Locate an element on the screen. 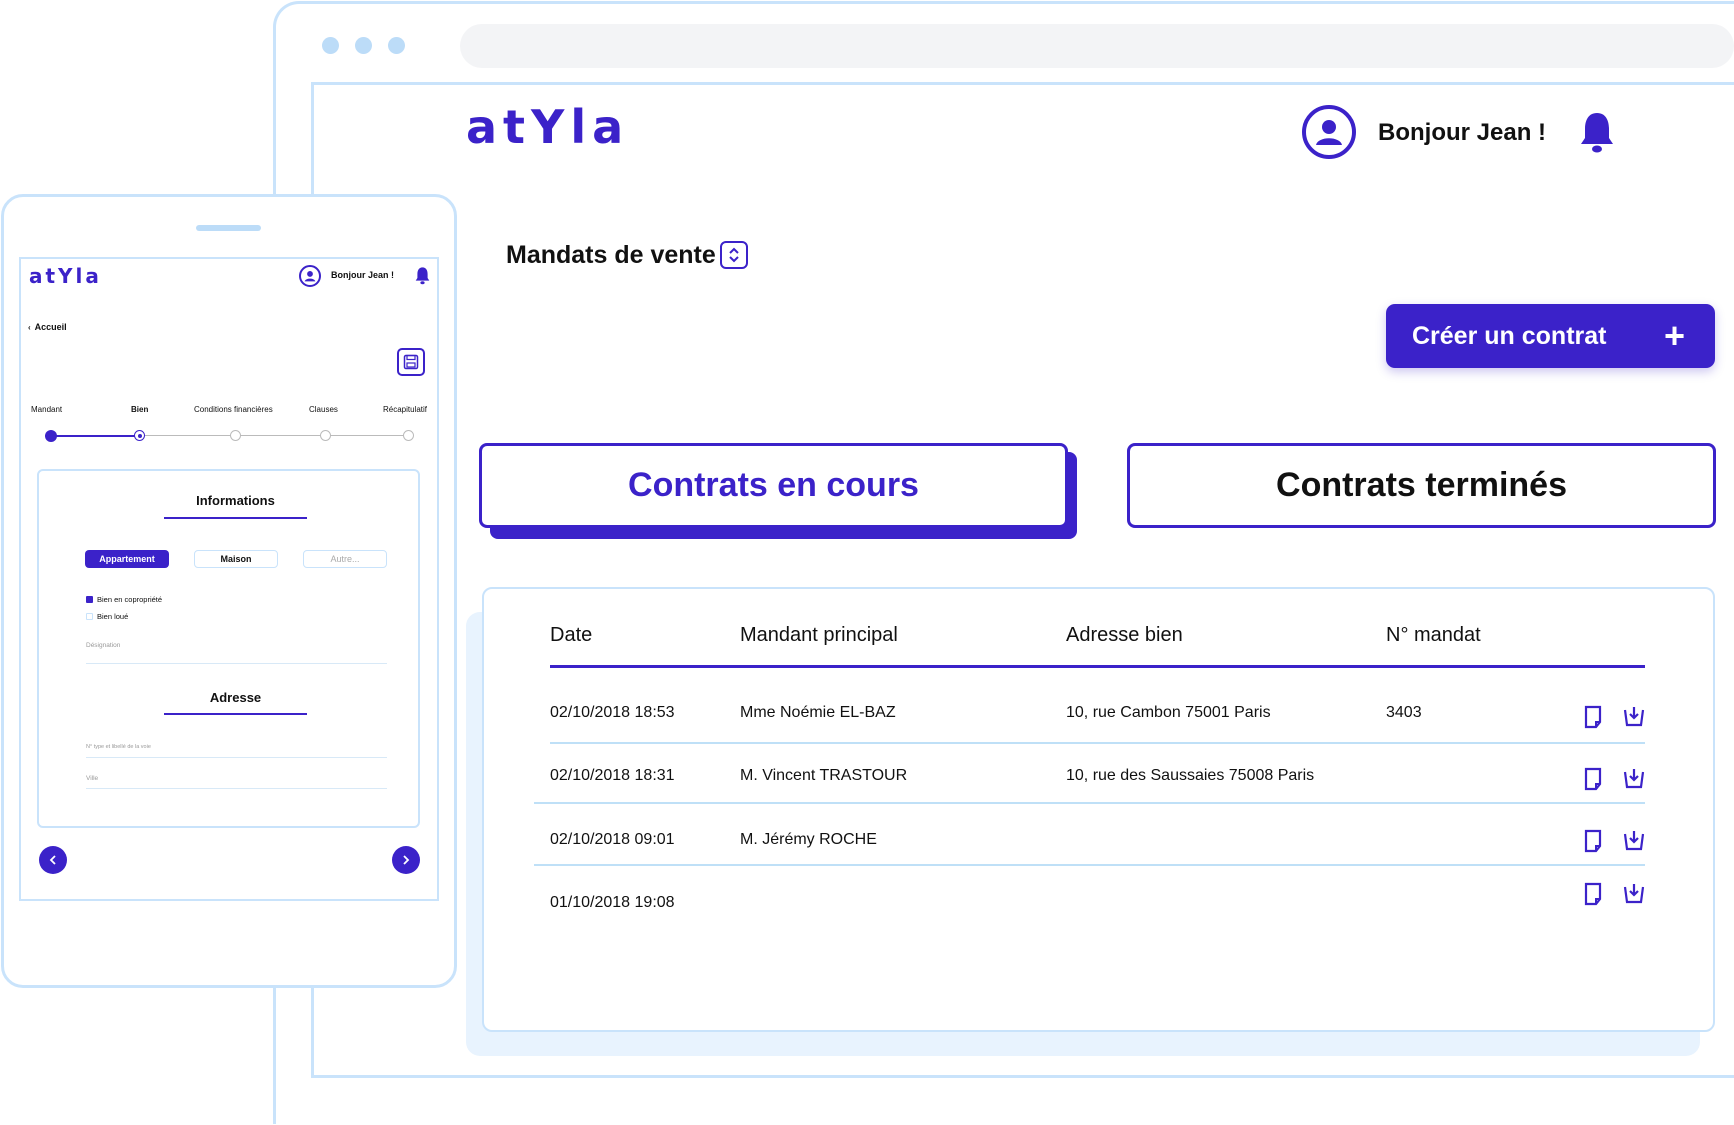 The width and height of the screenshot is (1734, 1125). city-field: Ville is located at coordinates (92, 778).